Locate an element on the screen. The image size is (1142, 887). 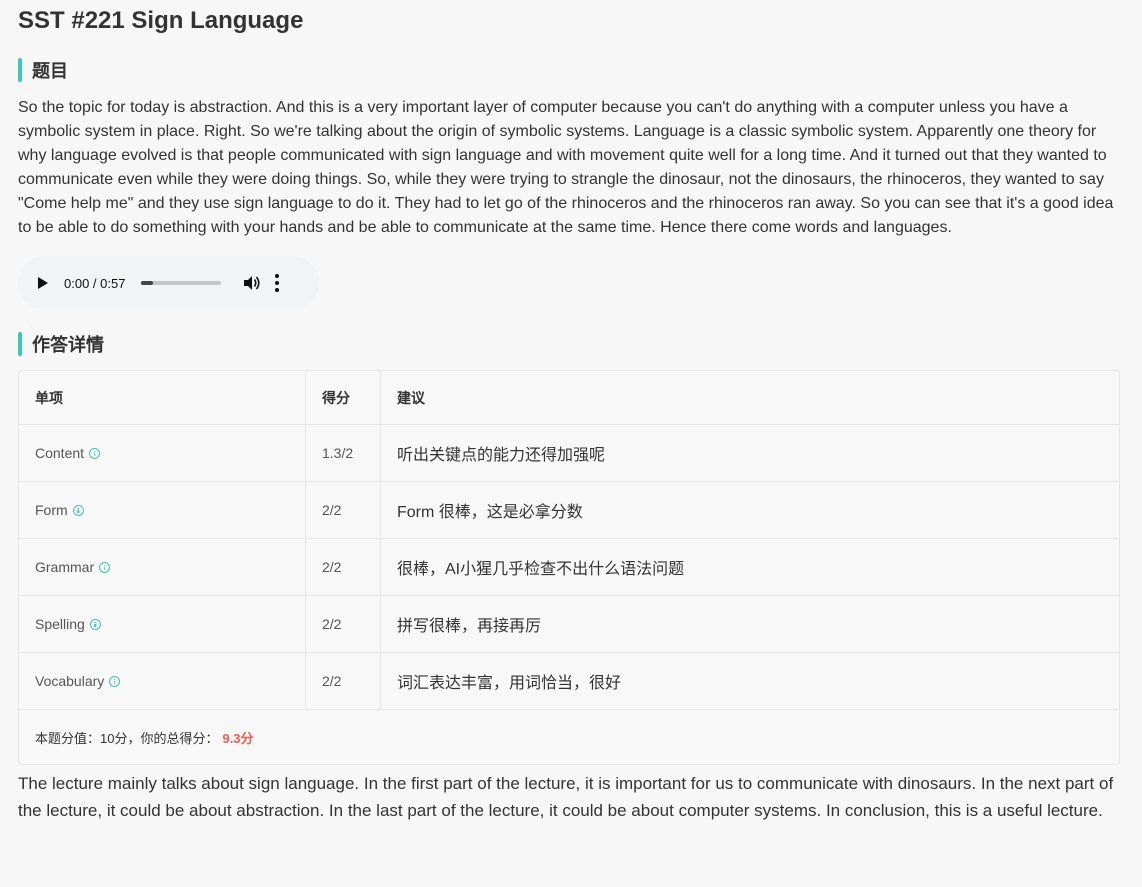
row-advice: 词汇表达丰富，用词恰当，很好 is located at coordinates (509, 683).